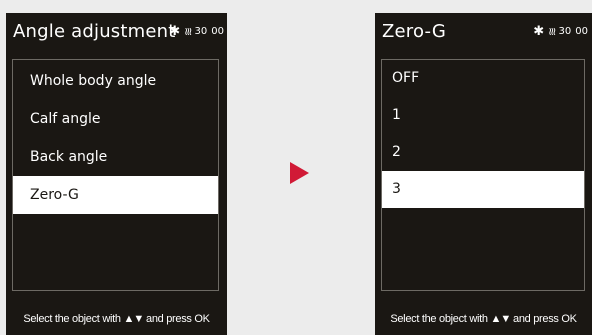  Describe the element at coordinates (483, 152) in the screenshot. I see `option-2: 2` at that location.